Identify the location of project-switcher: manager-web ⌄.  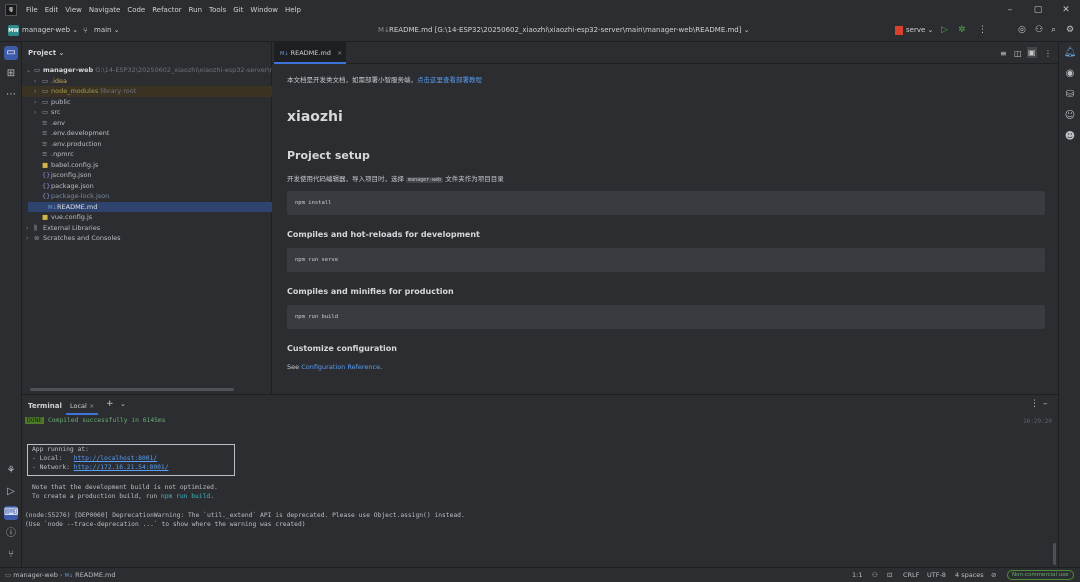
(50, 30).